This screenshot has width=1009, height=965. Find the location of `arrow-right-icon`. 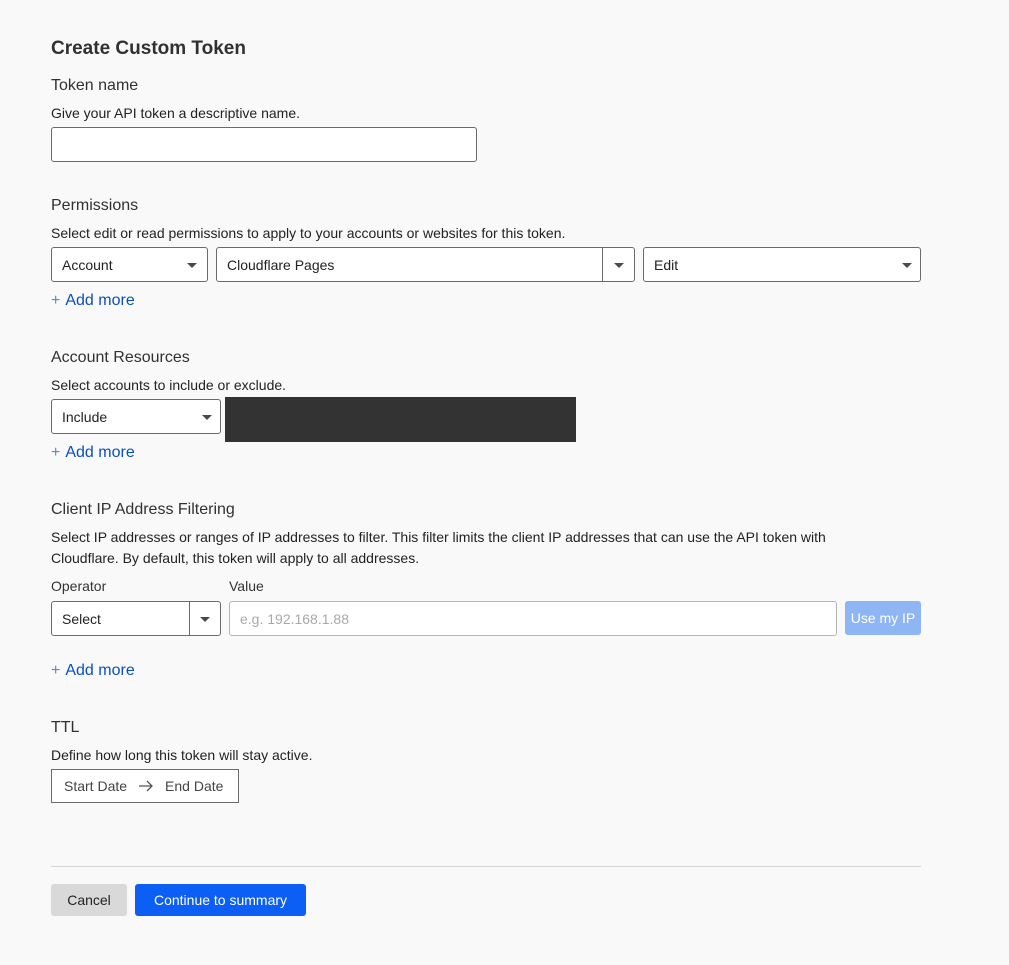

arrow-right-icon is located at coordinates (146, 786).